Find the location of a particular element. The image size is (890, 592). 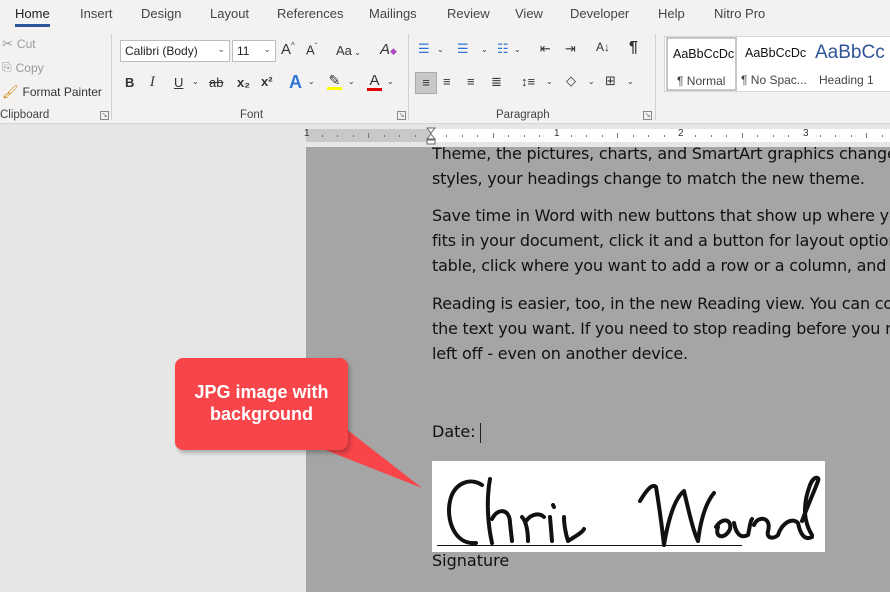

date-field: Date: is located at coordinates (456, 432).